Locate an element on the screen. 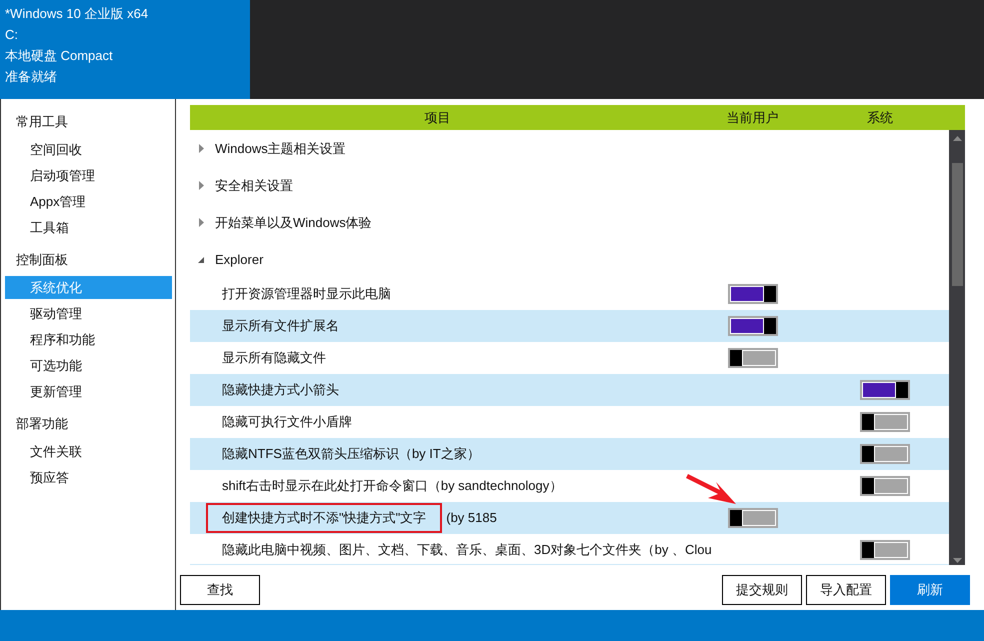 The width and height of the screenshot is (984, 641). sidebar-item: 预应答 is located at coordinates (88, 477).